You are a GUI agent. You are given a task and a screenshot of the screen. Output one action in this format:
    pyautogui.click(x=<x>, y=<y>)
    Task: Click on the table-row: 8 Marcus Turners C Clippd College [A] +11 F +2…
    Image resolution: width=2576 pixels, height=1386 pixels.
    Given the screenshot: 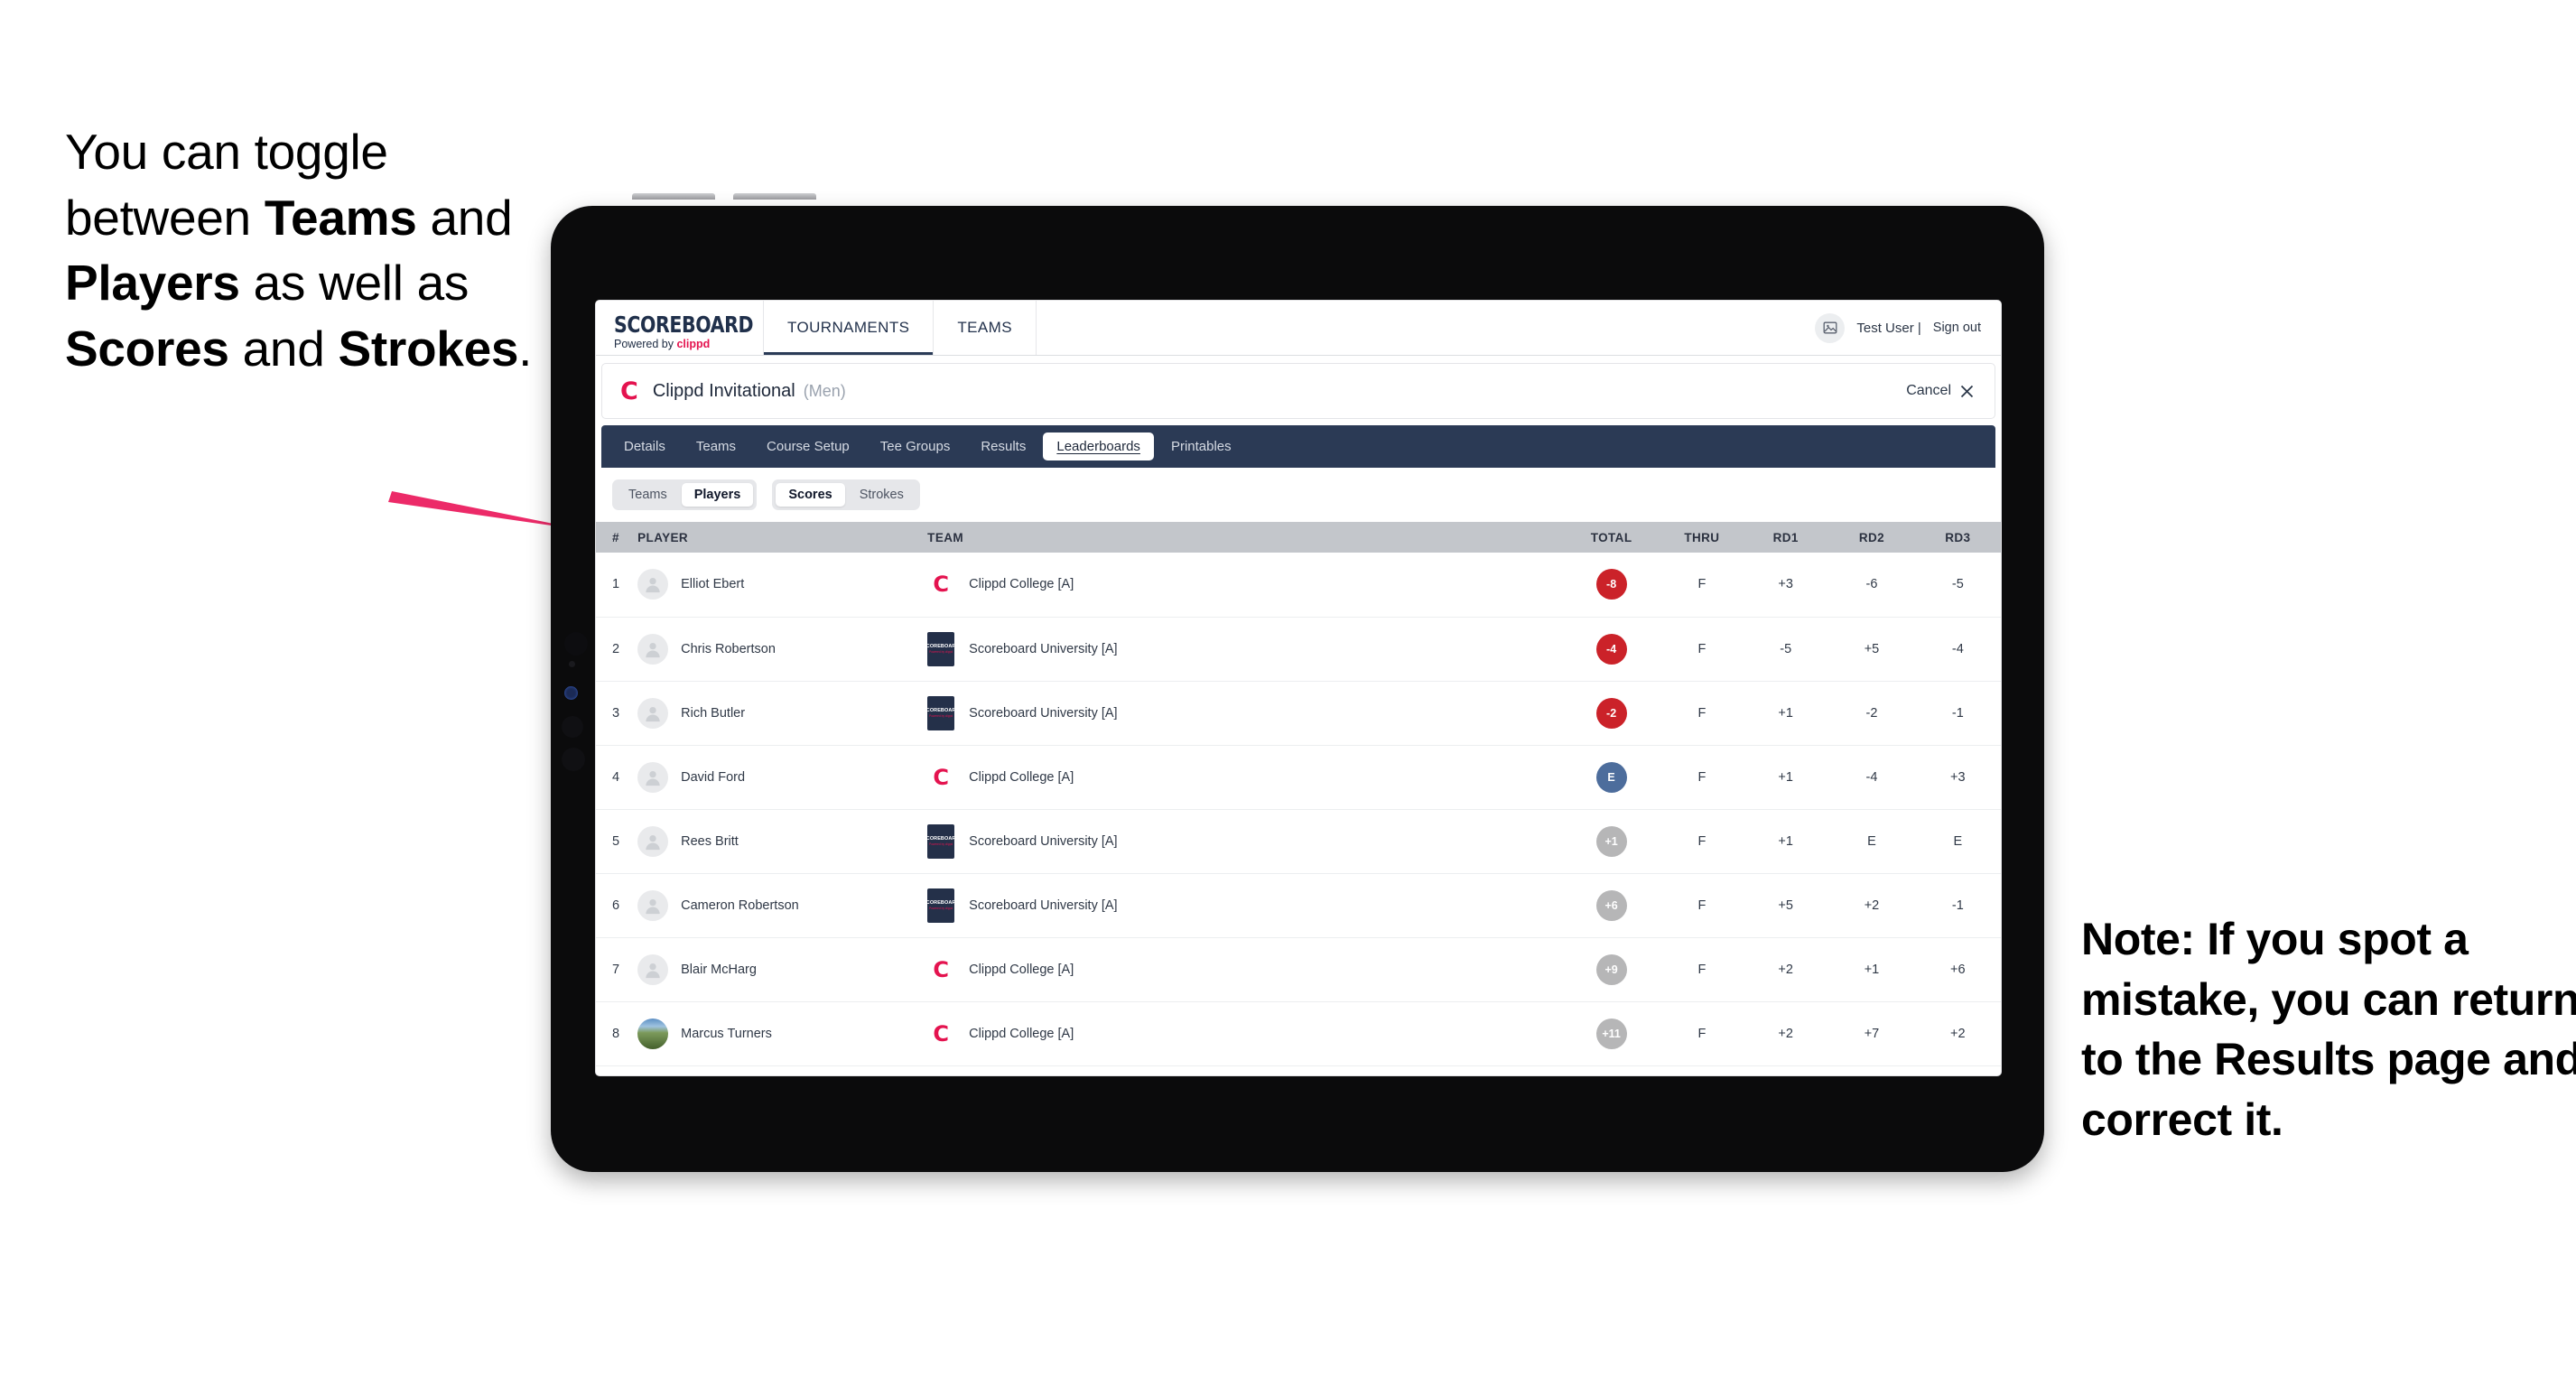 What is the action you would take?
    pyautogui.click(x=1298, y=1033)
    